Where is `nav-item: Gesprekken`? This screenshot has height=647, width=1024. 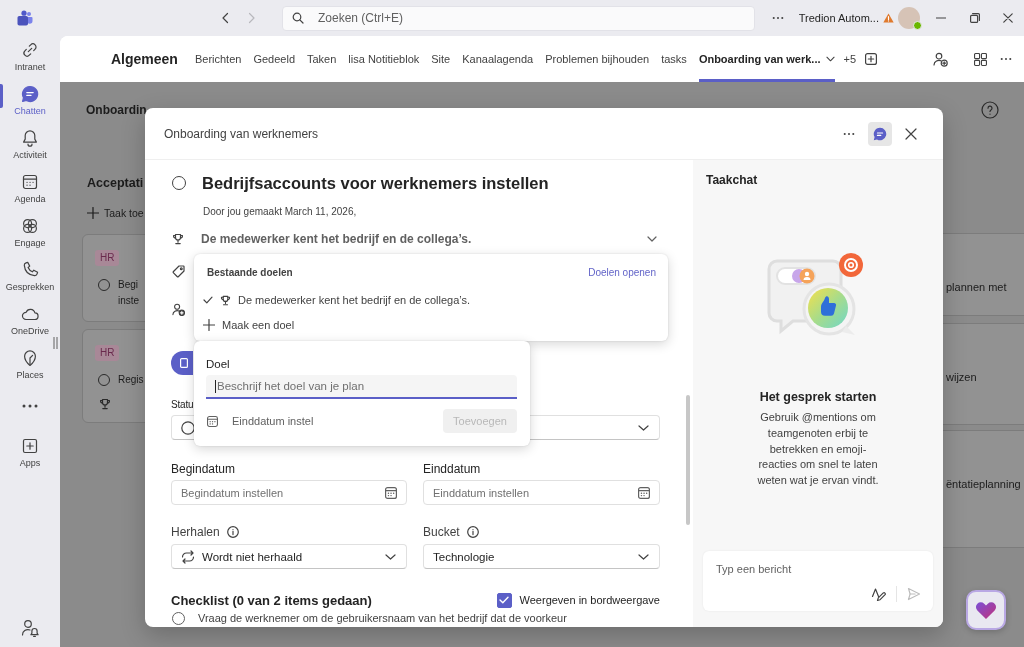 nav-item: Gesprekken is located at coordinates (30, 278).